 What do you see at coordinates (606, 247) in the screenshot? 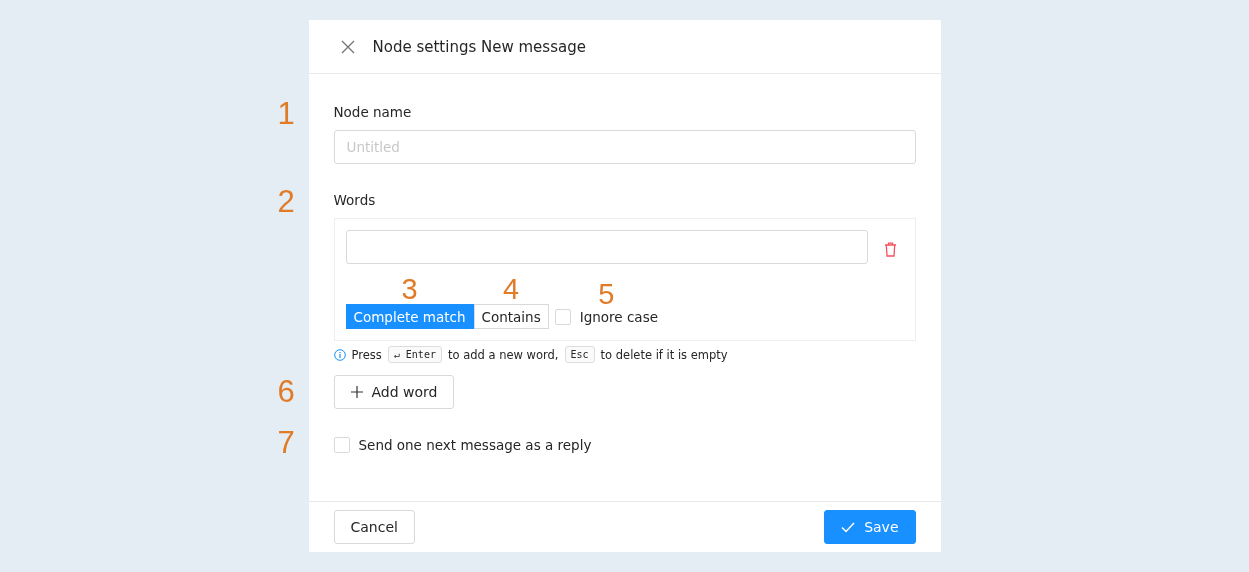
I see `word-field` at bounding box center [606, 247].